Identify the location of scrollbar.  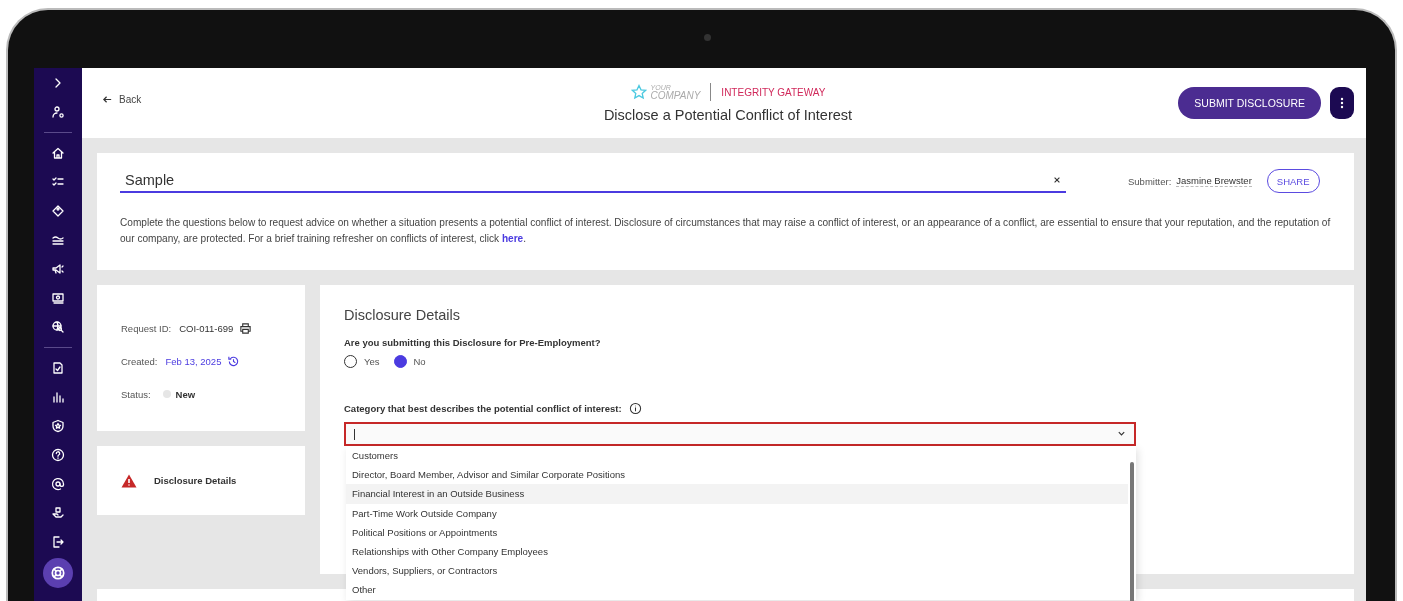
(1132, 531).